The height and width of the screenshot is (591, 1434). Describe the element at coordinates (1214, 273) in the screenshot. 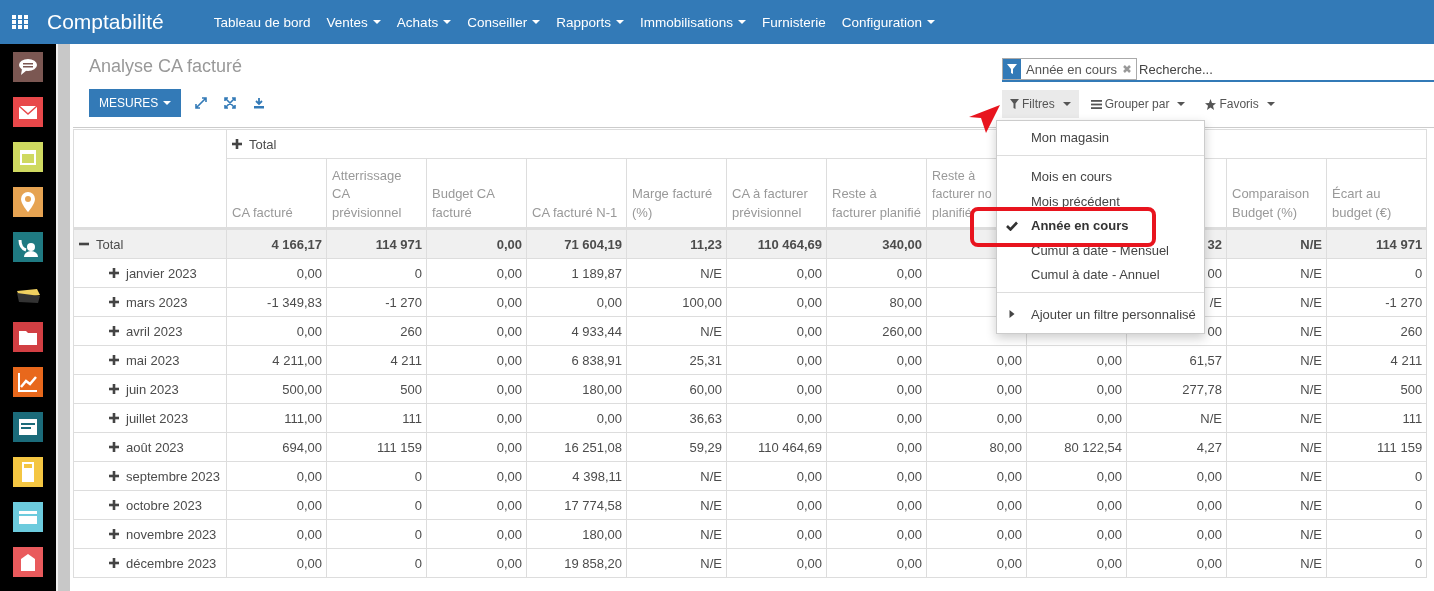

I see `table-cell: 00` at that location.